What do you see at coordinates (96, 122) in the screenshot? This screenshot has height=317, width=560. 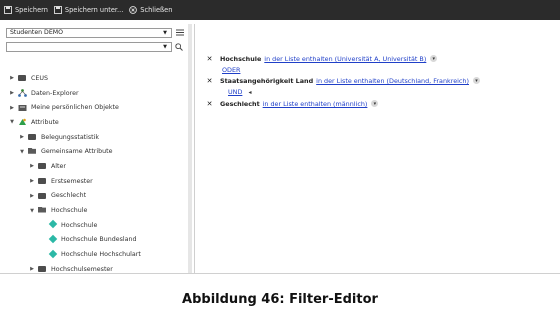 I see `tree-item: ▼ Attribute` at bounding box center [96, 122].